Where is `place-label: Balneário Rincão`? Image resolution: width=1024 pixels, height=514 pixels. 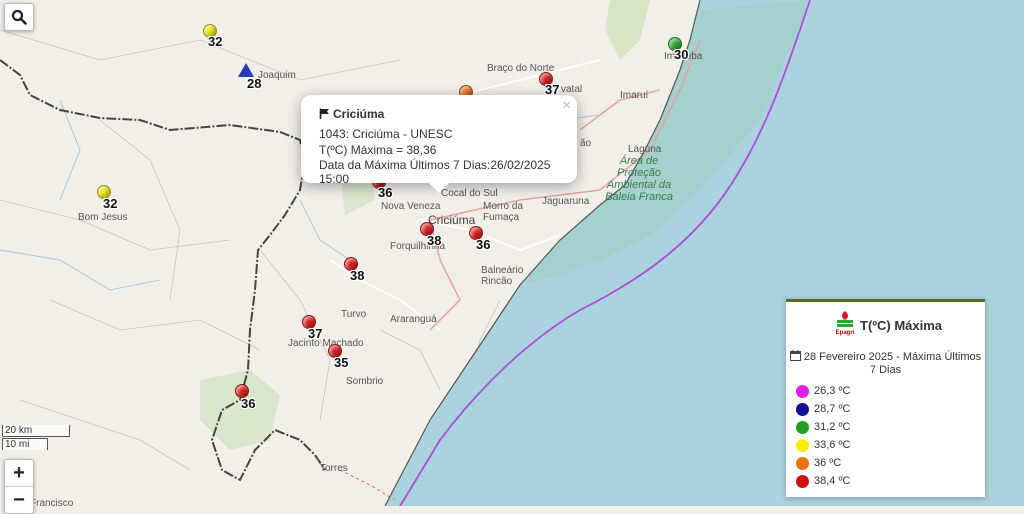 place-label: Balneário Rincão is located at coordinates (502, 276).